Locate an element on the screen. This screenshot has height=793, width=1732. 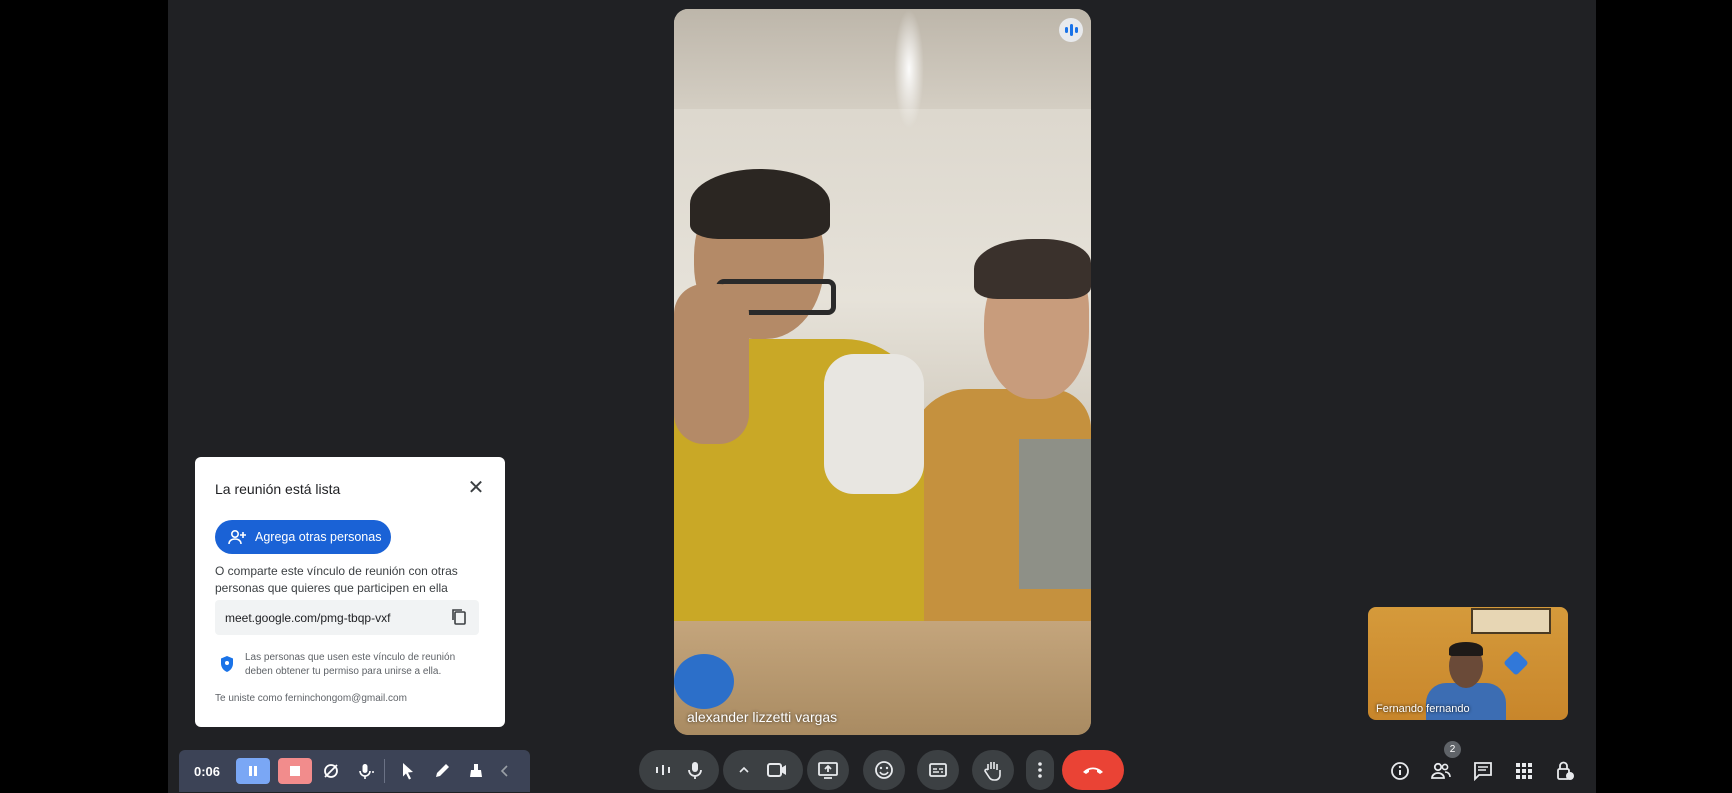
activities-icon is located at coordinates (1524, 771).